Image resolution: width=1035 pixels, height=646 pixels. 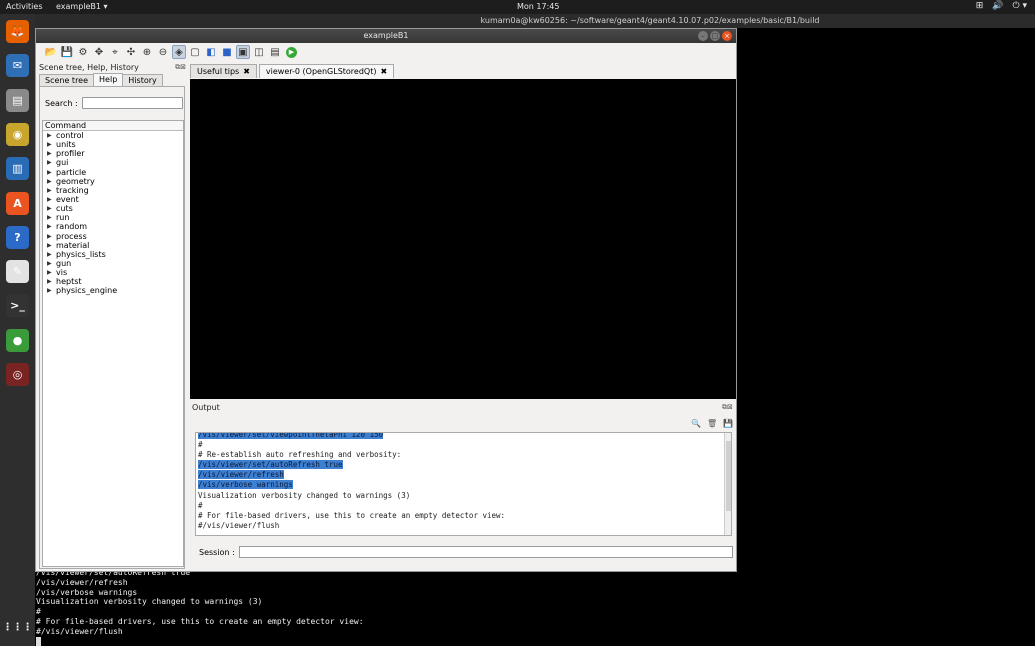 I want to click on crosshair-icon: ⌖, so click(x=115, y=52).